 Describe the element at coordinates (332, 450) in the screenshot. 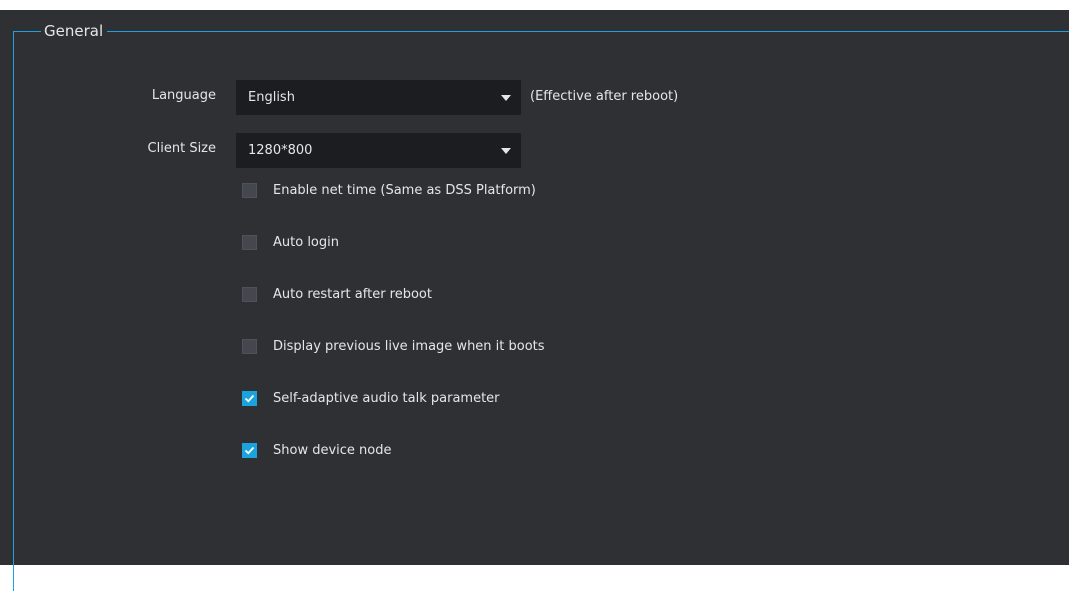

I see `option-label: Show device node` at that location.